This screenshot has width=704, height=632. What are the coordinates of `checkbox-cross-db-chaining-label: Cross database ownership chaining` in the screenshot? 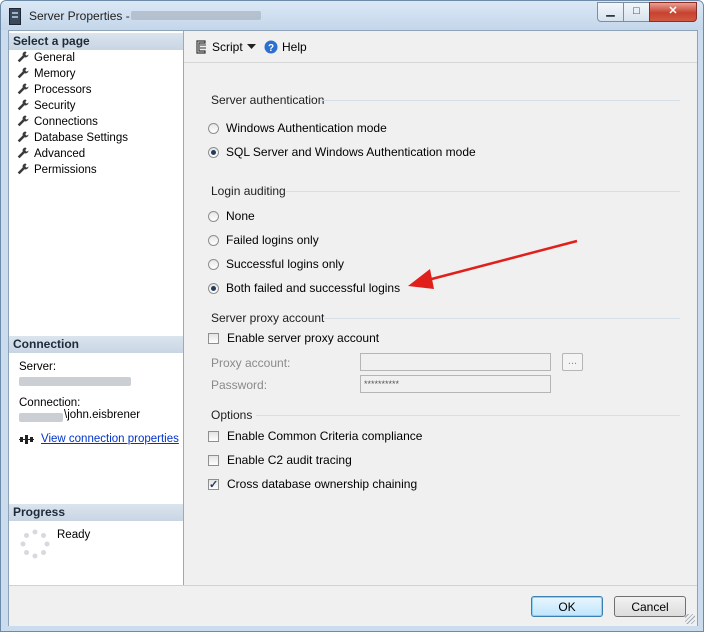 It's located at (322, 484).